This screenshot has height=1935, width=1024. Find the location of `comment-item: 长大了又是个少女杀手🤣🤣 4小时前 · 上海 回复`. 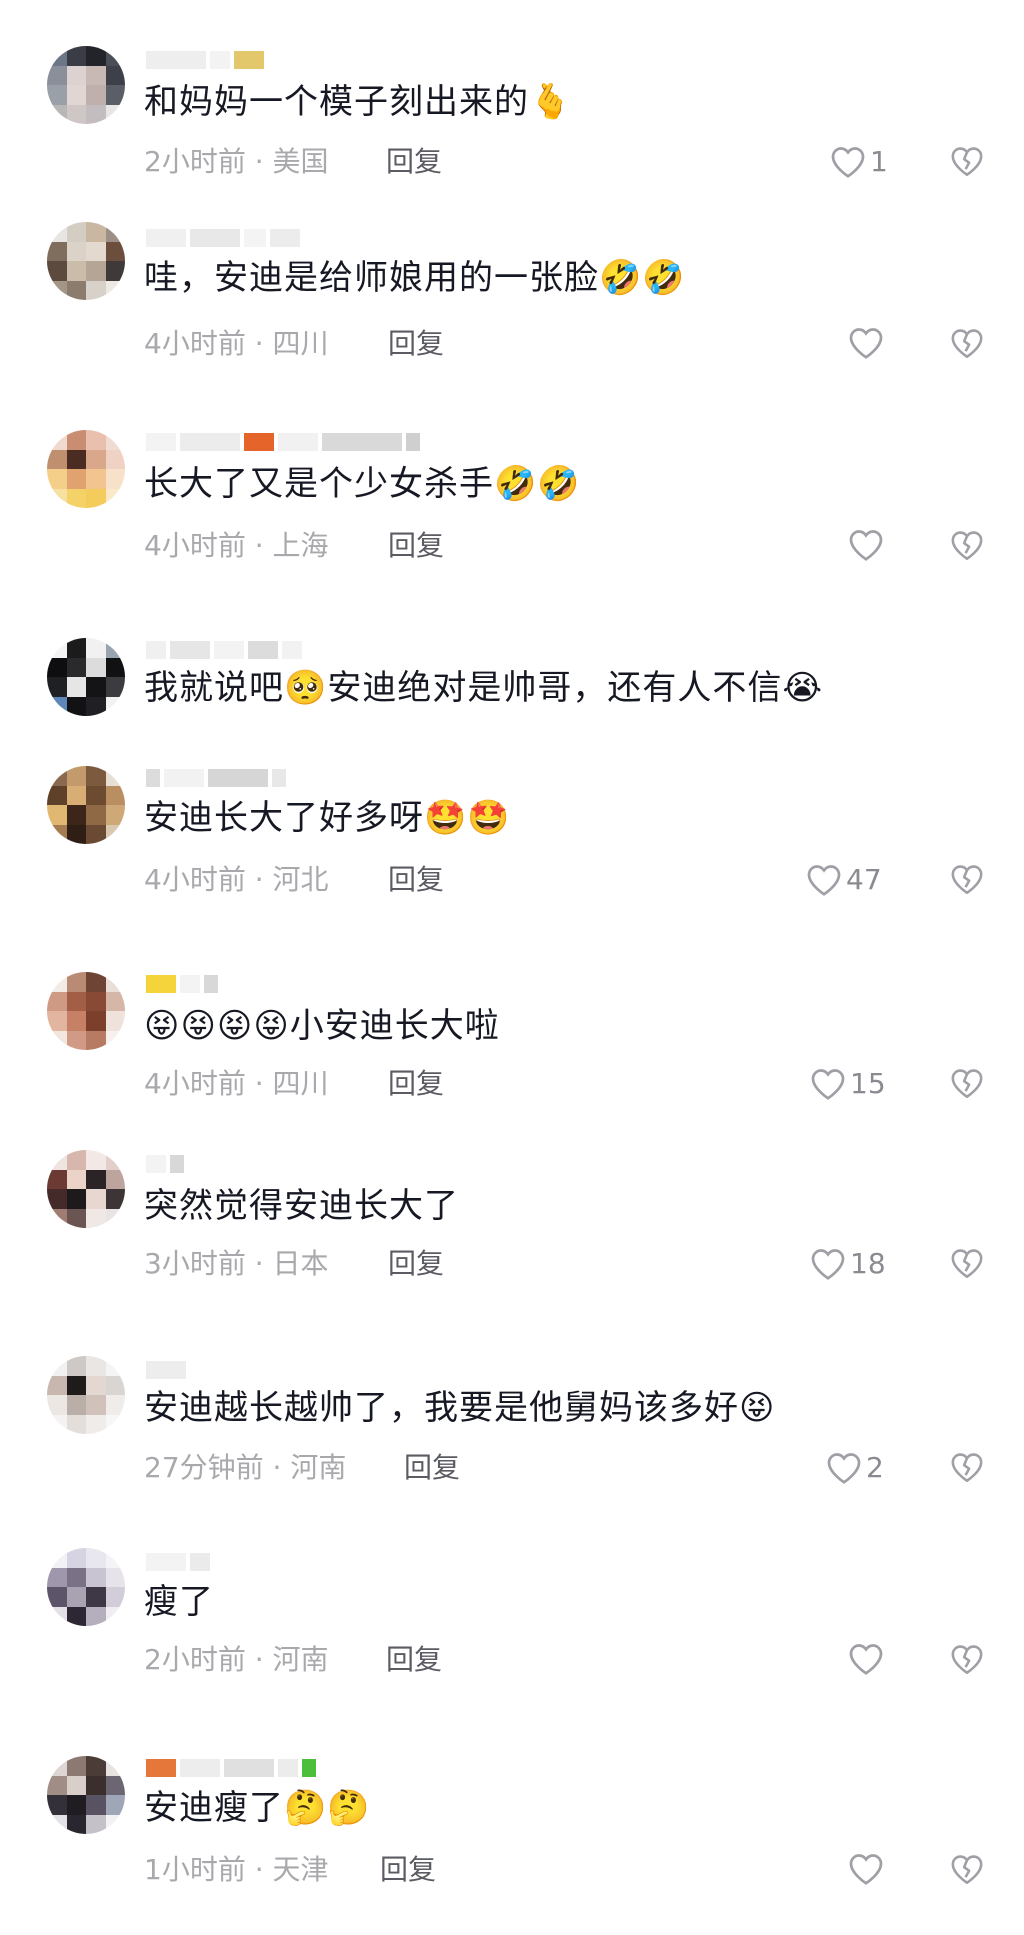

comment-item: 长大了又是个少女杀手🤣🤣 4小时前 · 上海 回复 is located at coordinates (512, 472).